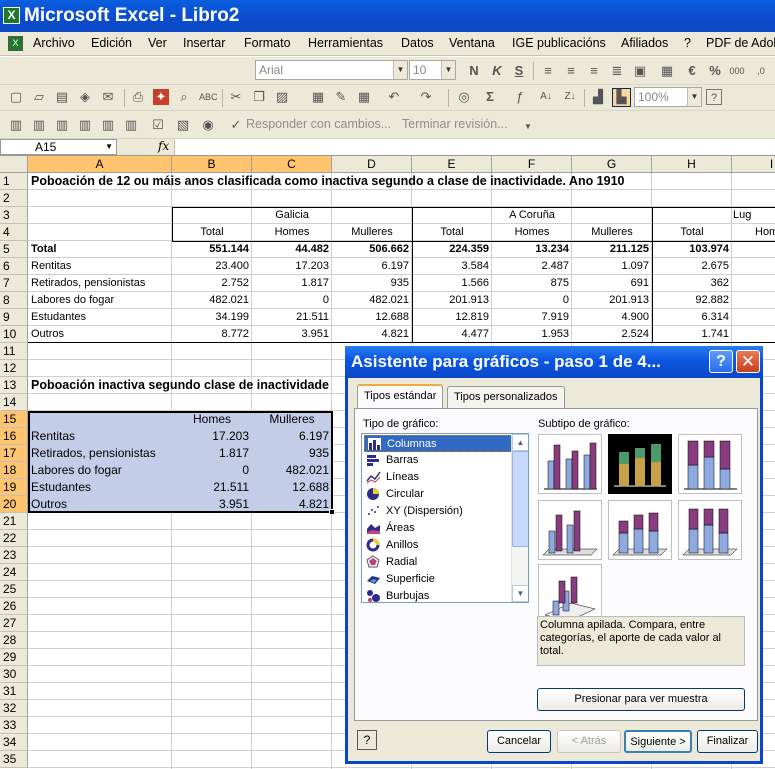  What do you see at coordinates (710, 530) in the screenshot?
I see `subtype-3d-100-stacked-column` at bounding box center [710, 530].